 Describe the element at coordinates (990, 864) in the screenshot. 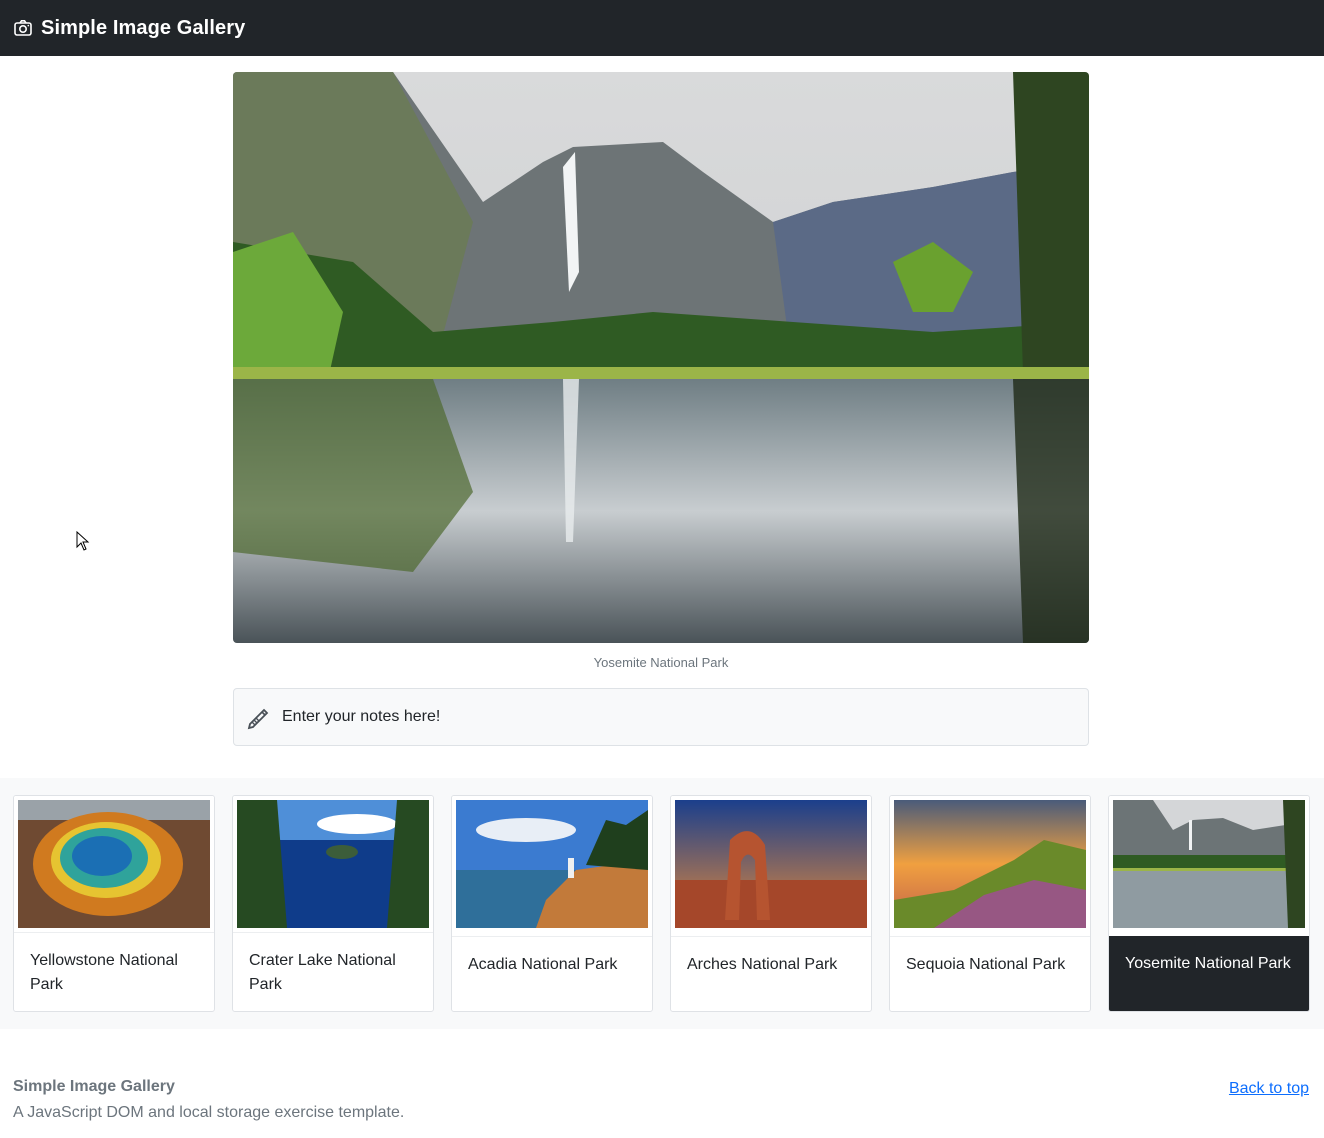

I see `thumbnail-image-sequoia` at that location.